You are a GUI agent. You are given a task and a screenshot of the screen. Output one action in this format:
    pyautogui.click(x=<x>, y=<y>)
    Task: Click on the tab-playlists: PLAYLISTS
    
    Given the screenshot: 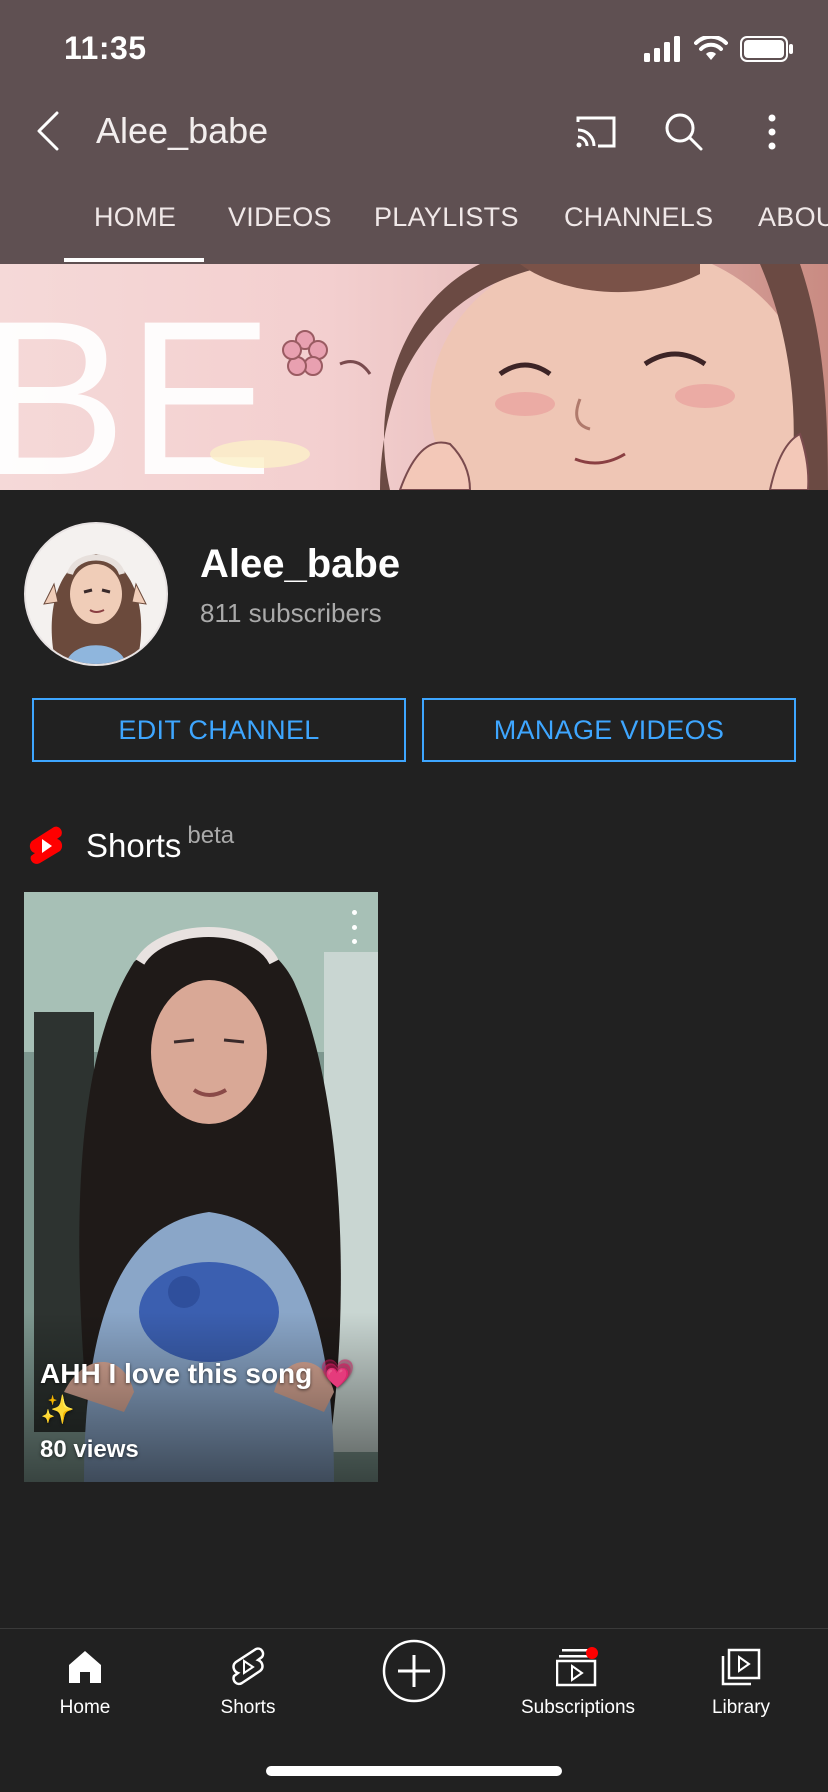 What is the action you would take?
    pyautogui.click(x=446, y=217)
    